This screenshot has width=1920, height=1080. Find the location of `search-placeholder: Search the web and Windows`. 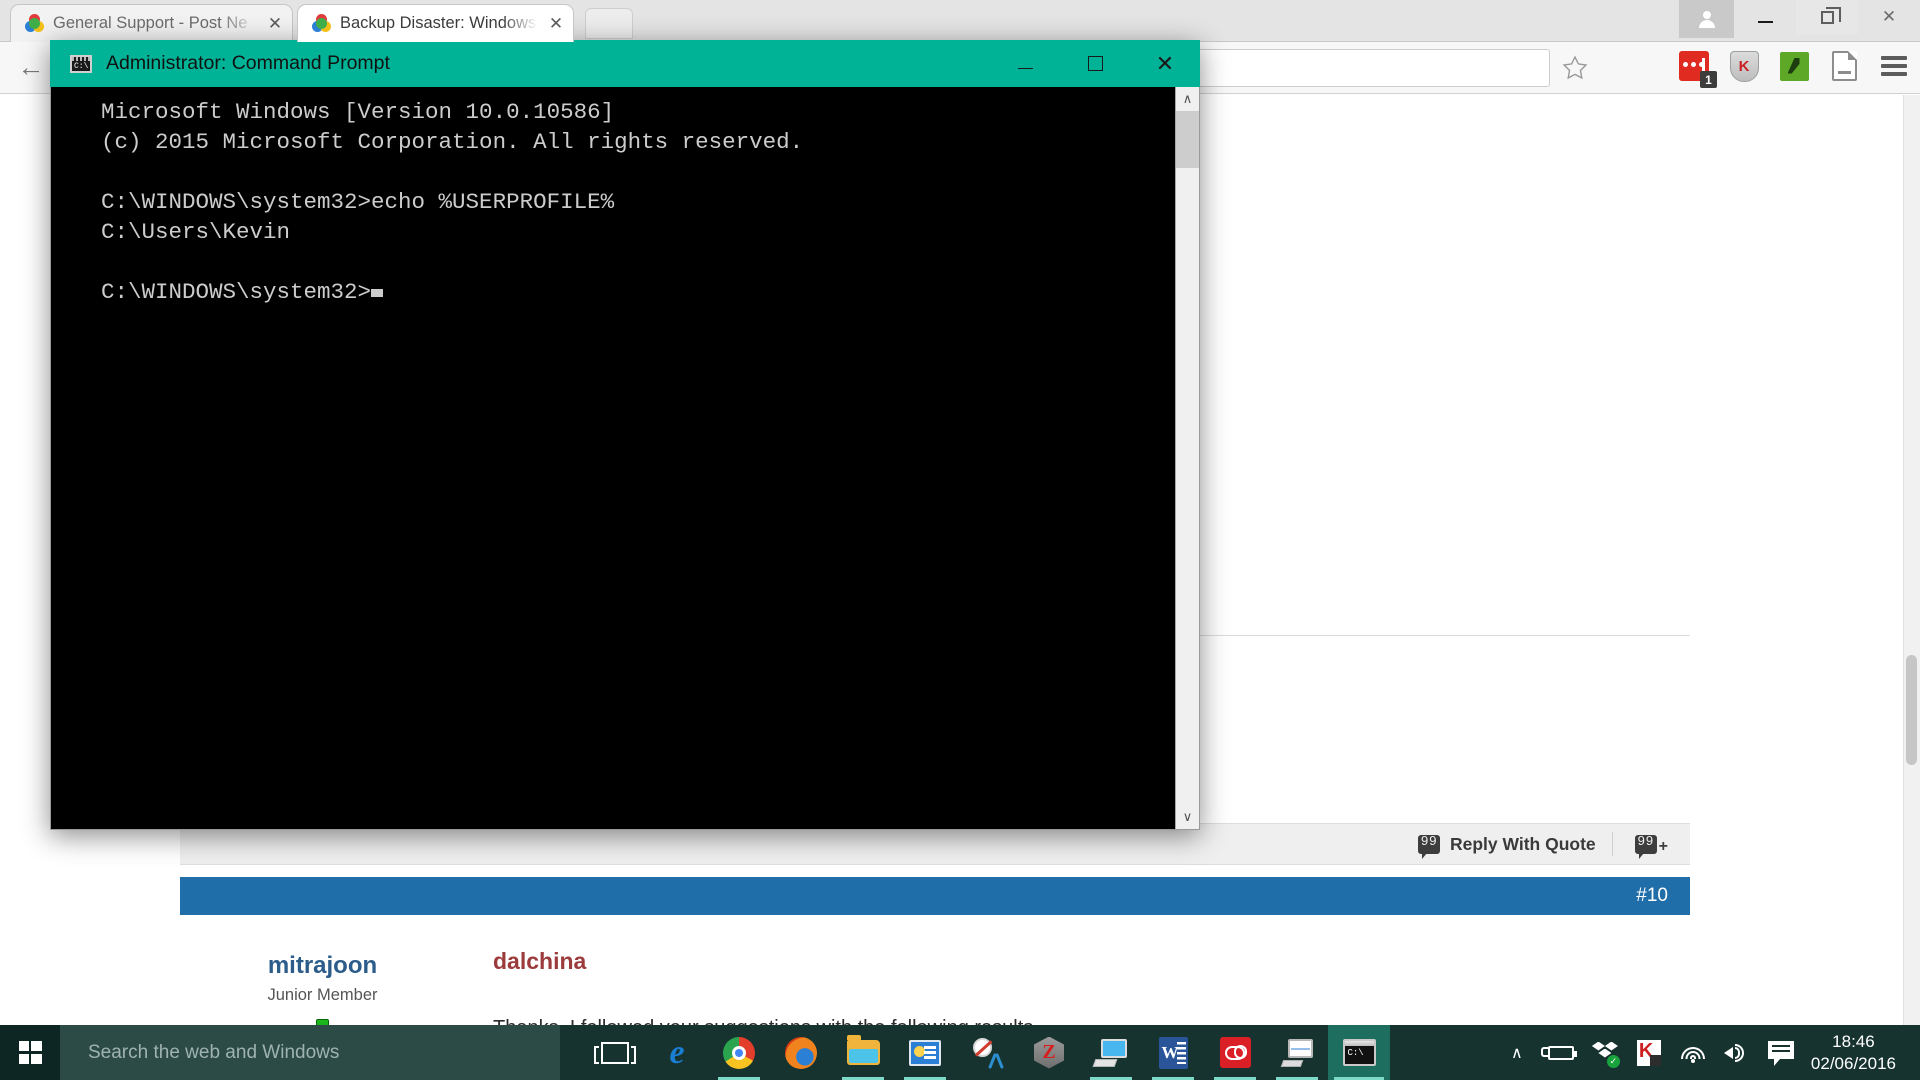

search-placeholder: Search the web and Windows is located at coordinates (214, 1052).